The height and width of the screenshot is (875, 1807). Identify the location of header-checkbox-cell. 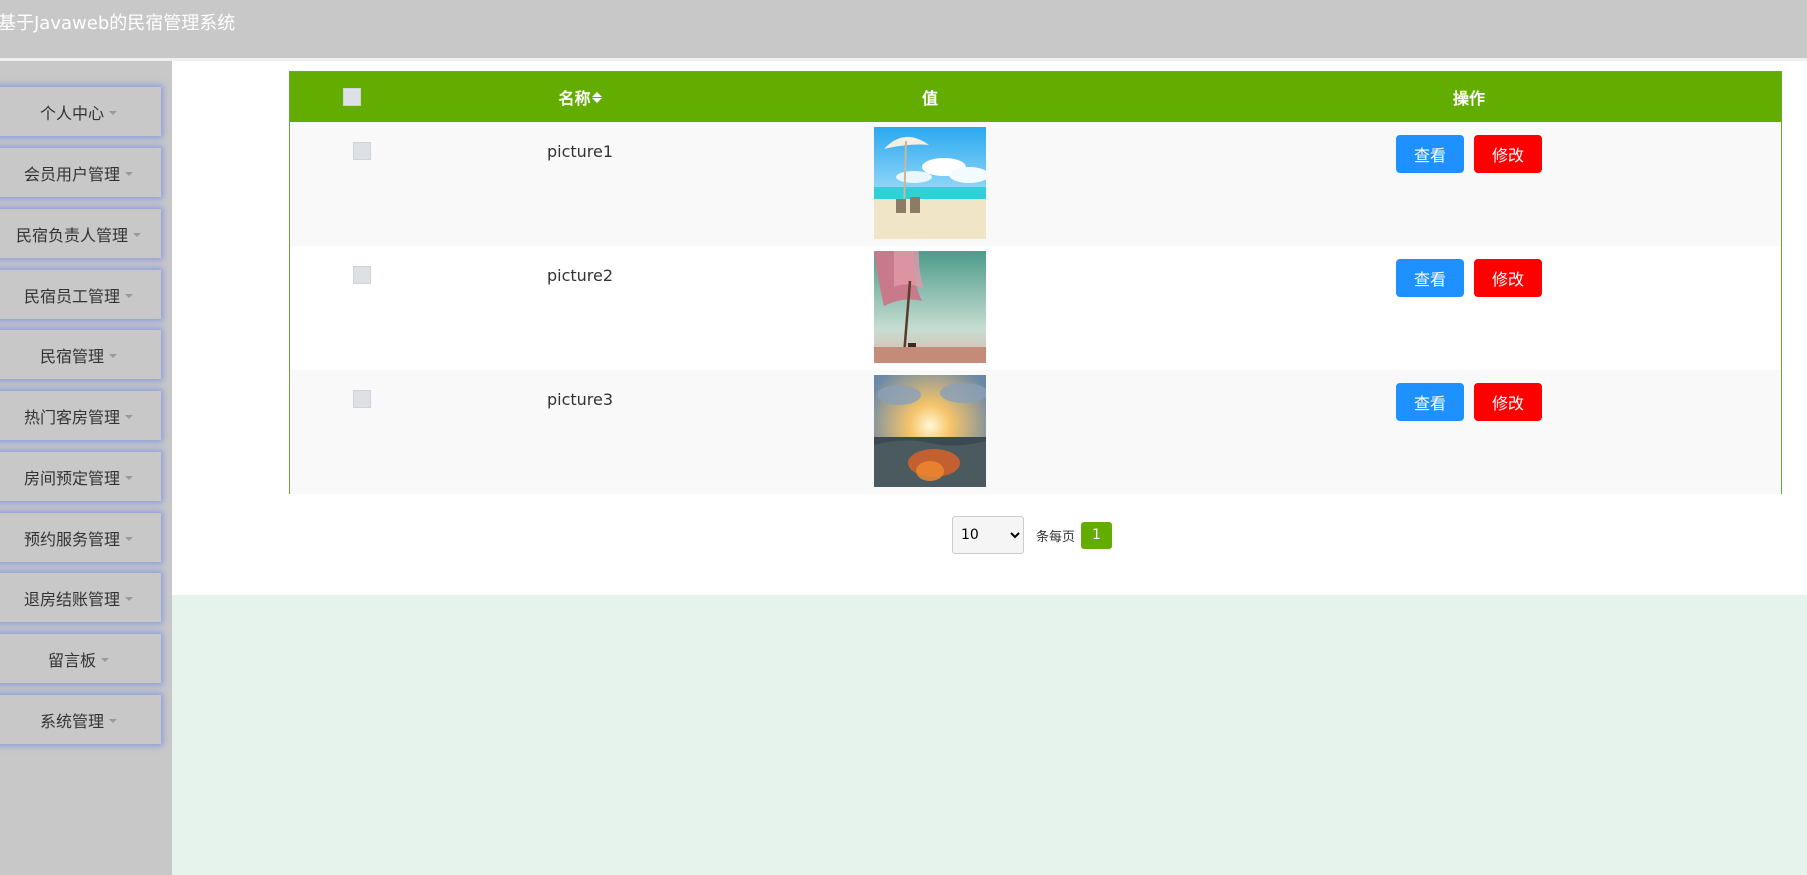
(352, 97).